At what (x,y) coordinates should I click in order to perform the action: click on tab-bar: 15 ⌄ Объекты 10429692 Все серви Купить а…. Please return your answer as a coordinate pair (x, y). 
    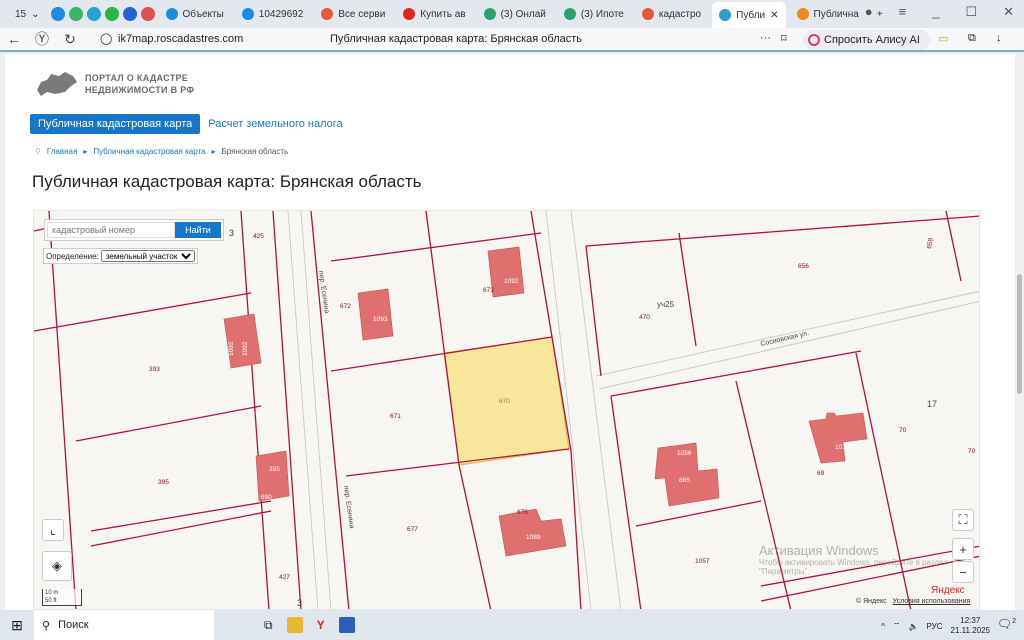
    Looking at the image, I should click on (512, 14).